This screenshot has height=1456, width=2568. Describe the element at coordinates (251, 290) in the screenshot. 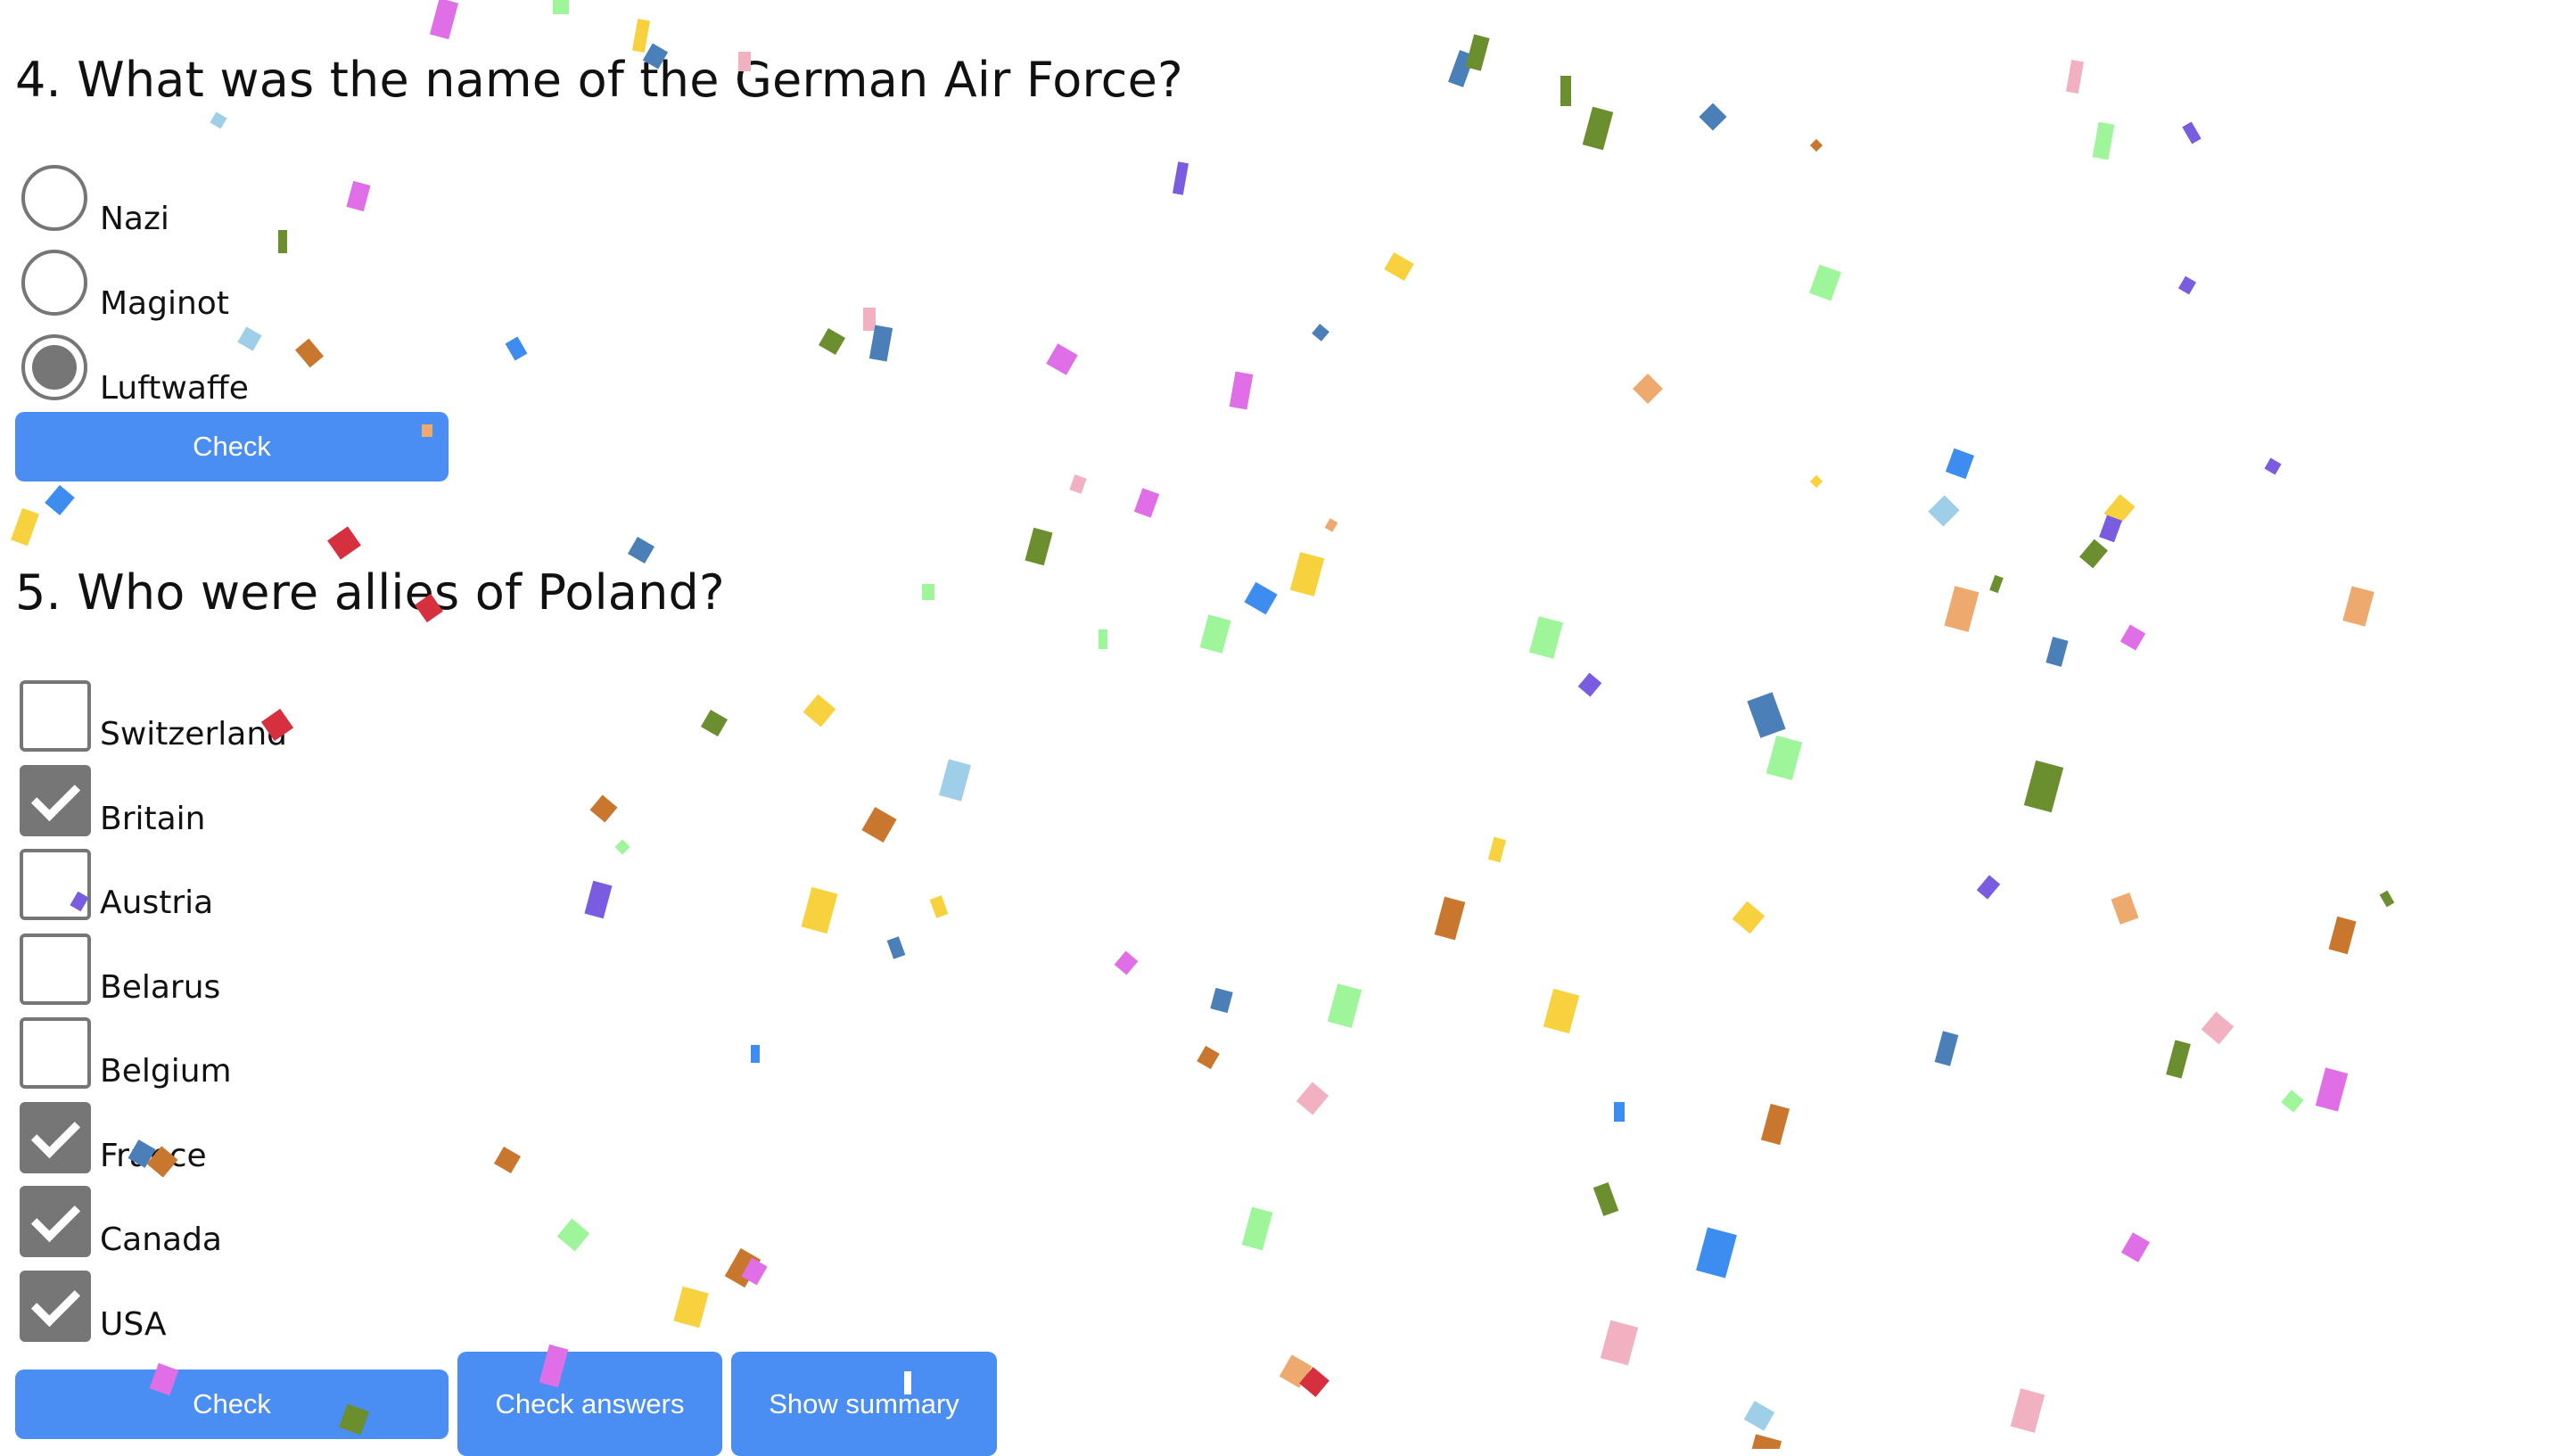

I see `q4-option-maginot: Maginot` at that location.